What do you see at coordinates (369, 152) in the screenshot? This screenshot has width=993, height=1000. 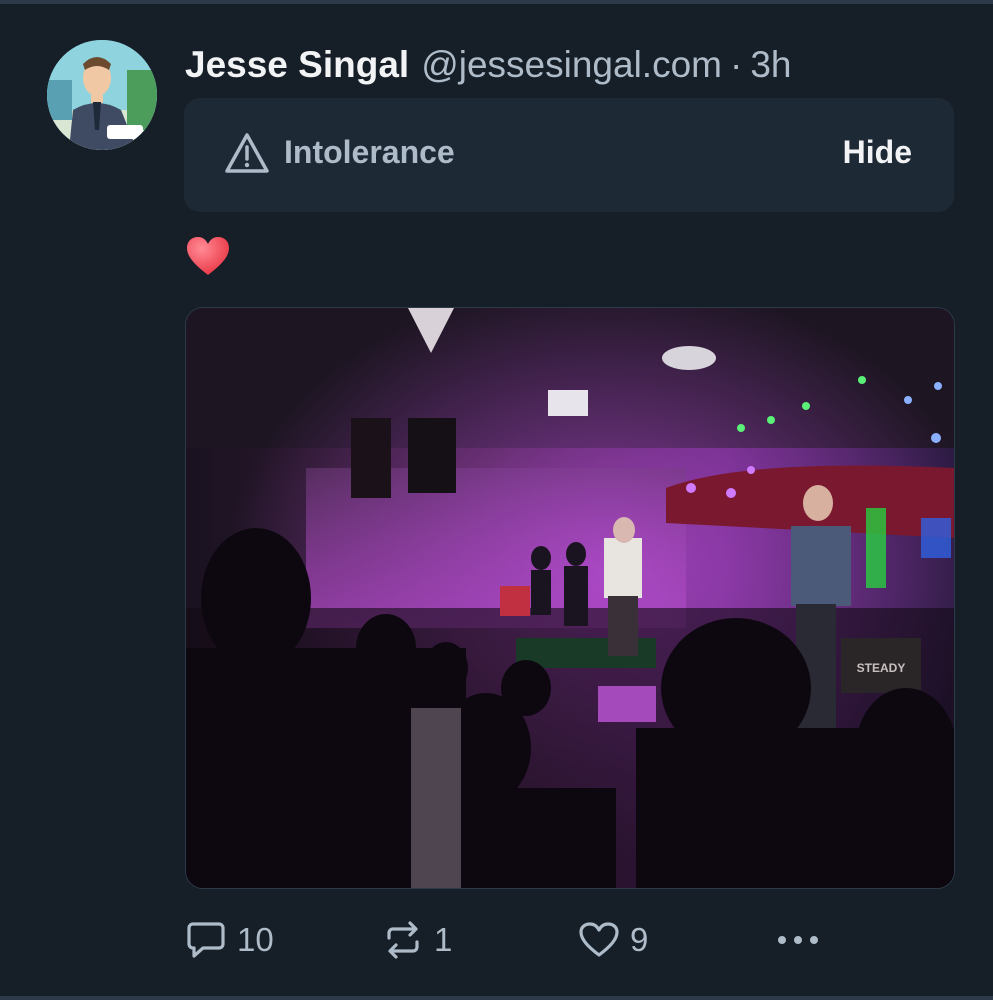 I see `content-warning-label: Intolerance` at bounding box center [369, 152].